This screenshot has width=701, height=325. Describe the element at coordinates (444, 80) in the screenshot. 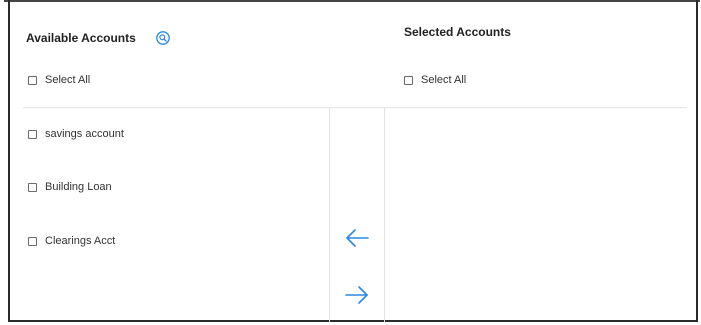

I see `selected-select-all-label: Select All` at that location.